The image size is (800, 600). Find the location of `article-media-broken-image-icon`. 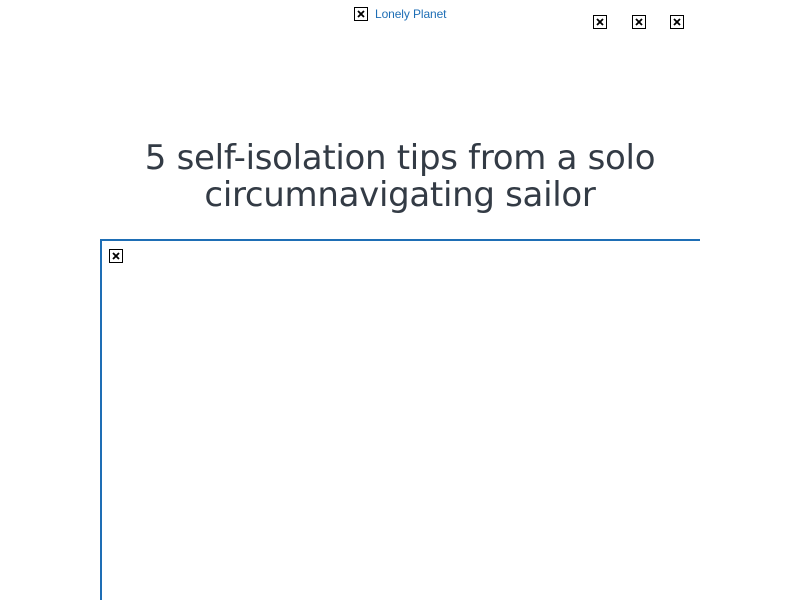

article-media-broken-image-icon is located at coordinates (116, 256).